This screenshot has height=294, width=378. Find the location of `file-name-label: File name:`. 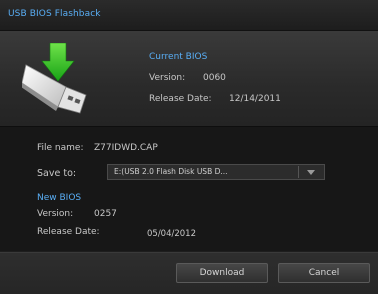

file-name-label: File name: is located at coordinates (60, 148).